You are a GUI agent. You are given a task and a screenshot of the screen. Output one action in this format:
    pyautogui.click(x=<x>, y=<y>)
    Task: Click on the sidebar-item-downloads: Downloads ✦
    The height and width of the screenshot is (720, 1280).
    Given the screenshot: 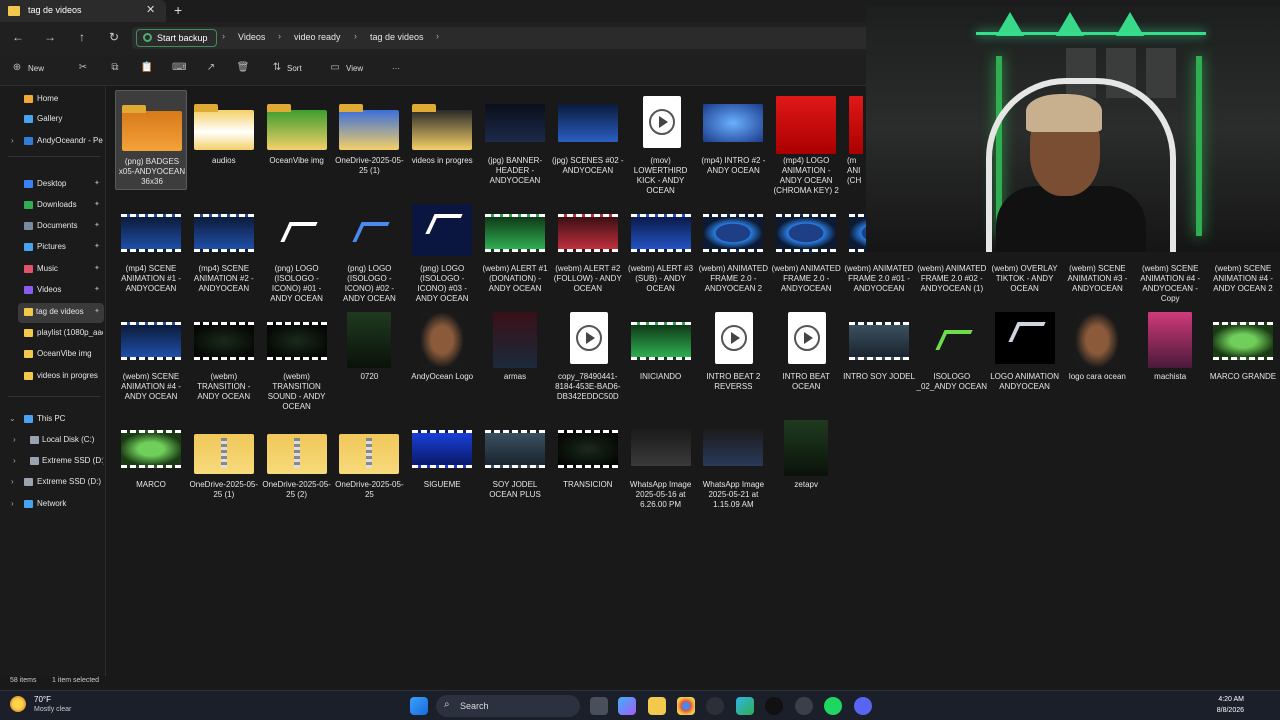 What is the action you would take?
    pyautogui.click(x=53, y=206)
    